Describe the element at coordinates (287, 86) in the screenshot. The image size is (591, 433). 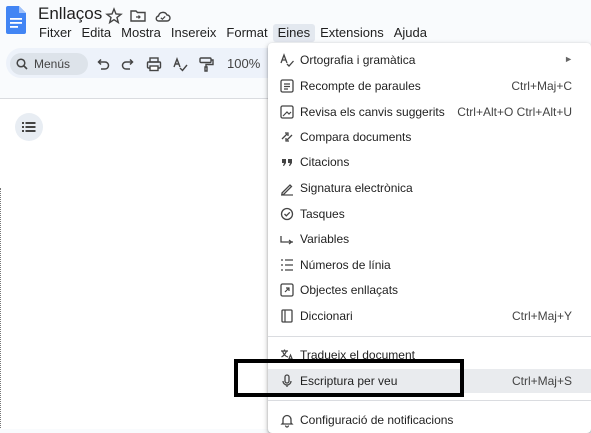
I see `word-count-icon` at that location.